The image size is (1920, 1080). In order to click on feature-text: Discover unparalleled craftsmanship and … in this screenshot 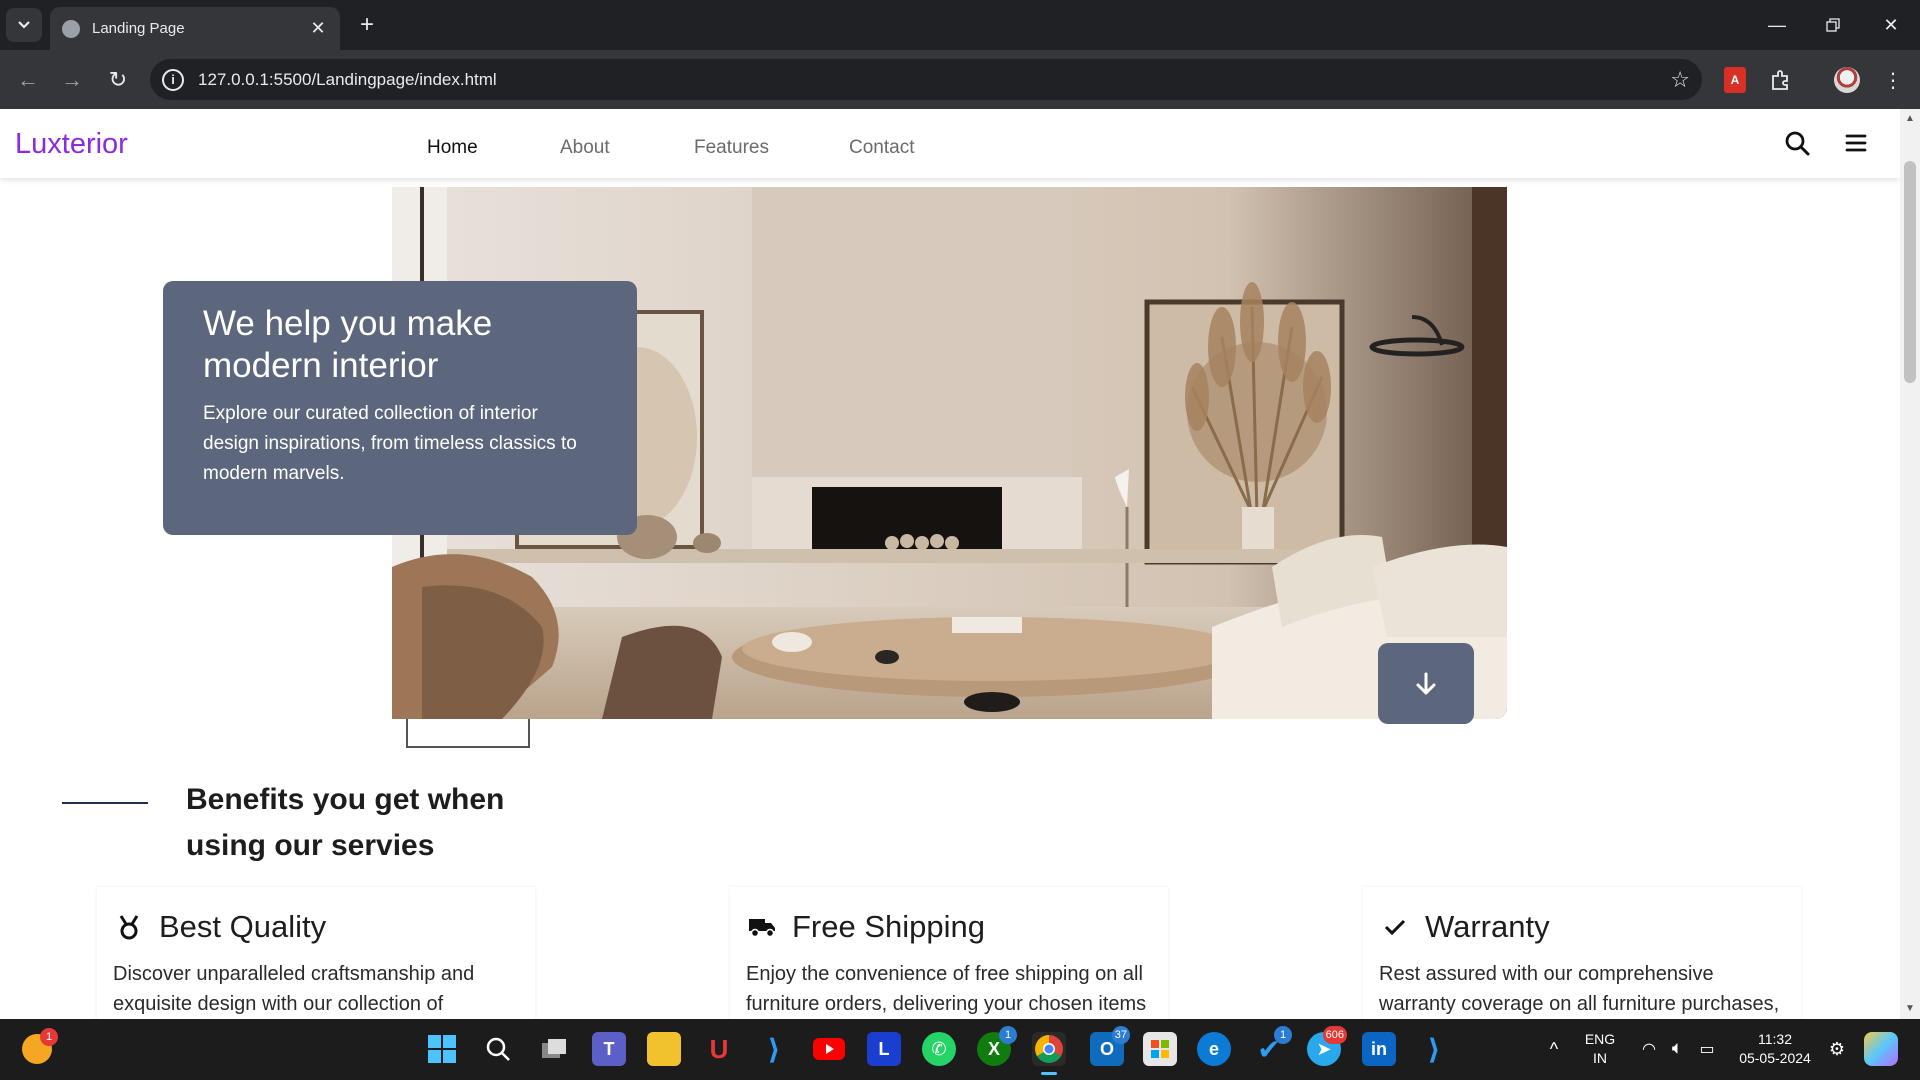, I will do `click(294, 989)`.